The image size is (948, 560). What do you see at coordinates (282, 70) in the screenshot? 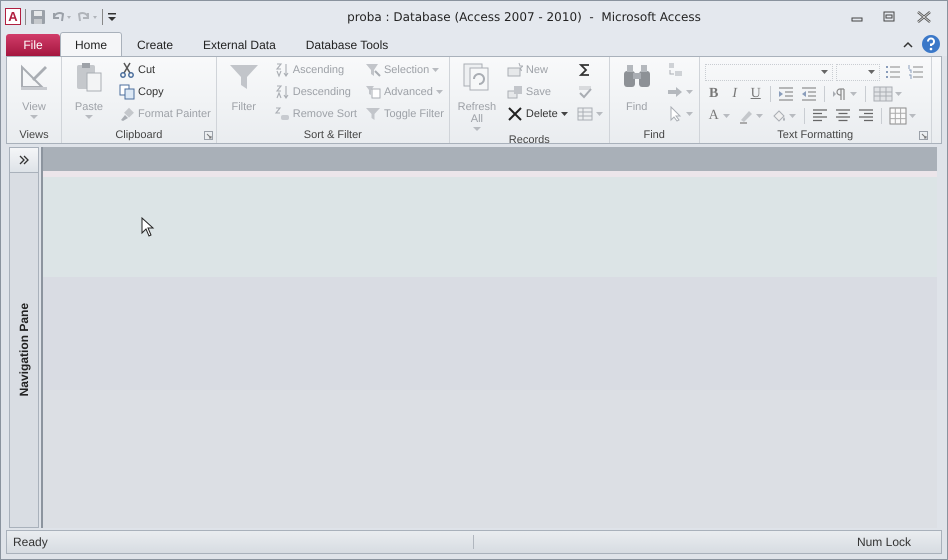
I see `sort-ascending-icon` at bounding box center [282, 70].